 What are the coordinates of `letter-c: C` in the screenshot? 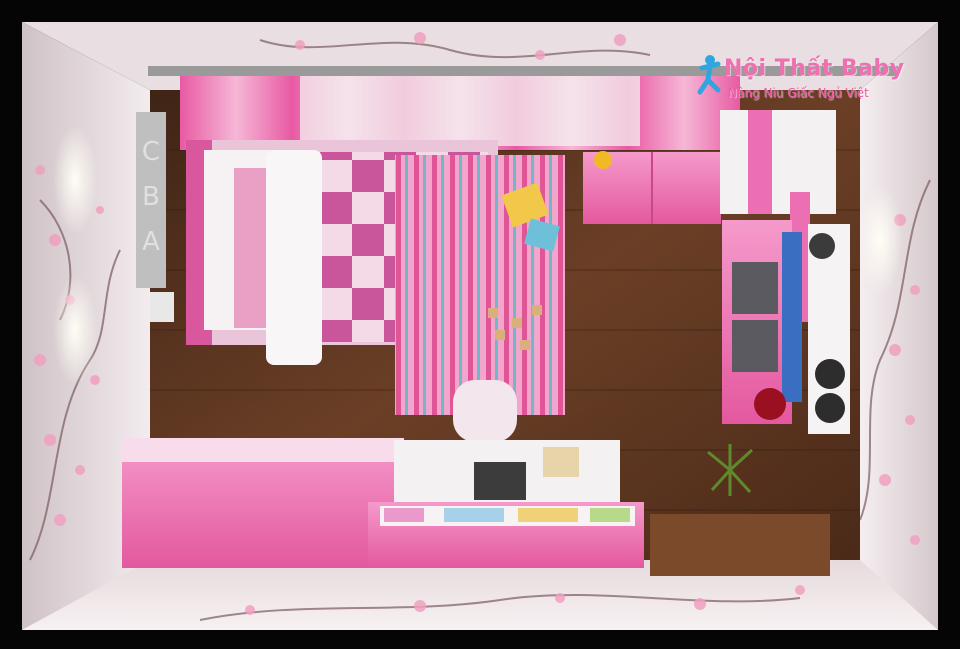 It's located at (151, 152).